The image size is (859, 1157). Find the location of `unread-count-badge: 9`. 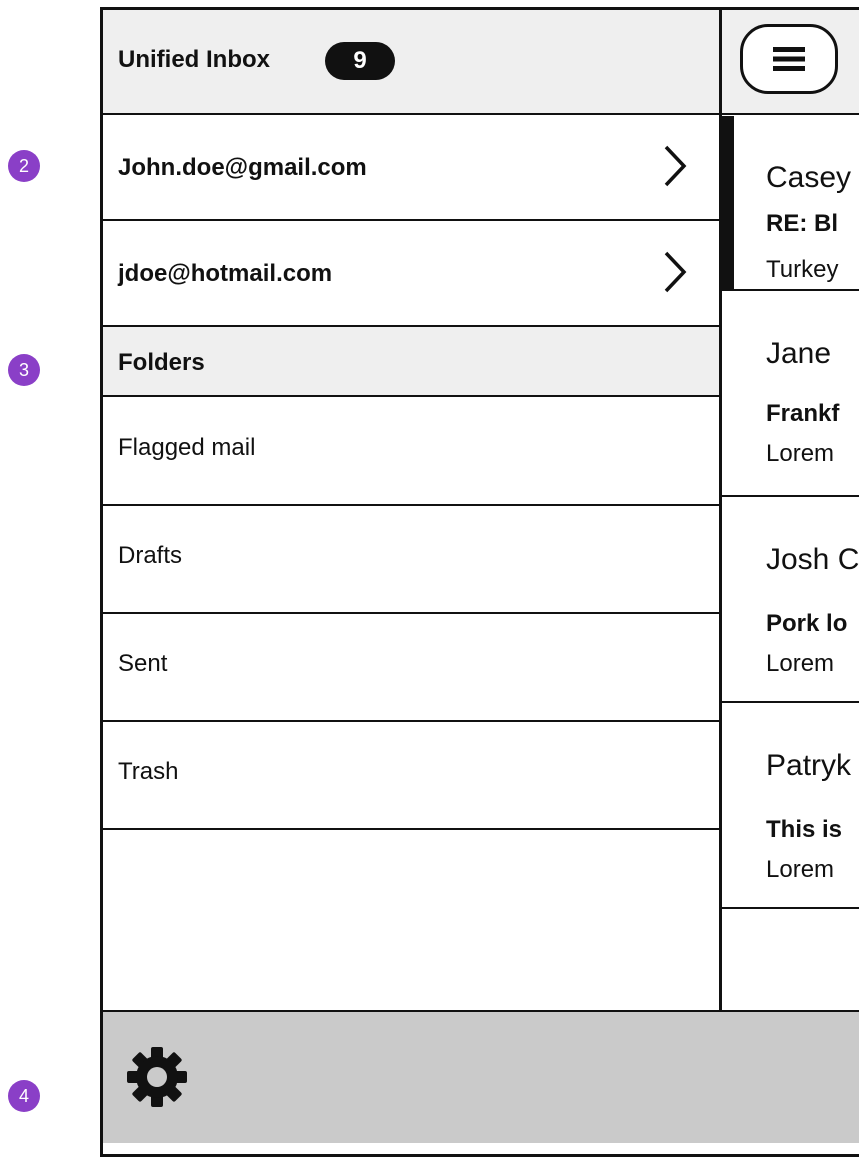

unread-count-badge: 9 is located at coordinates (360, 61).